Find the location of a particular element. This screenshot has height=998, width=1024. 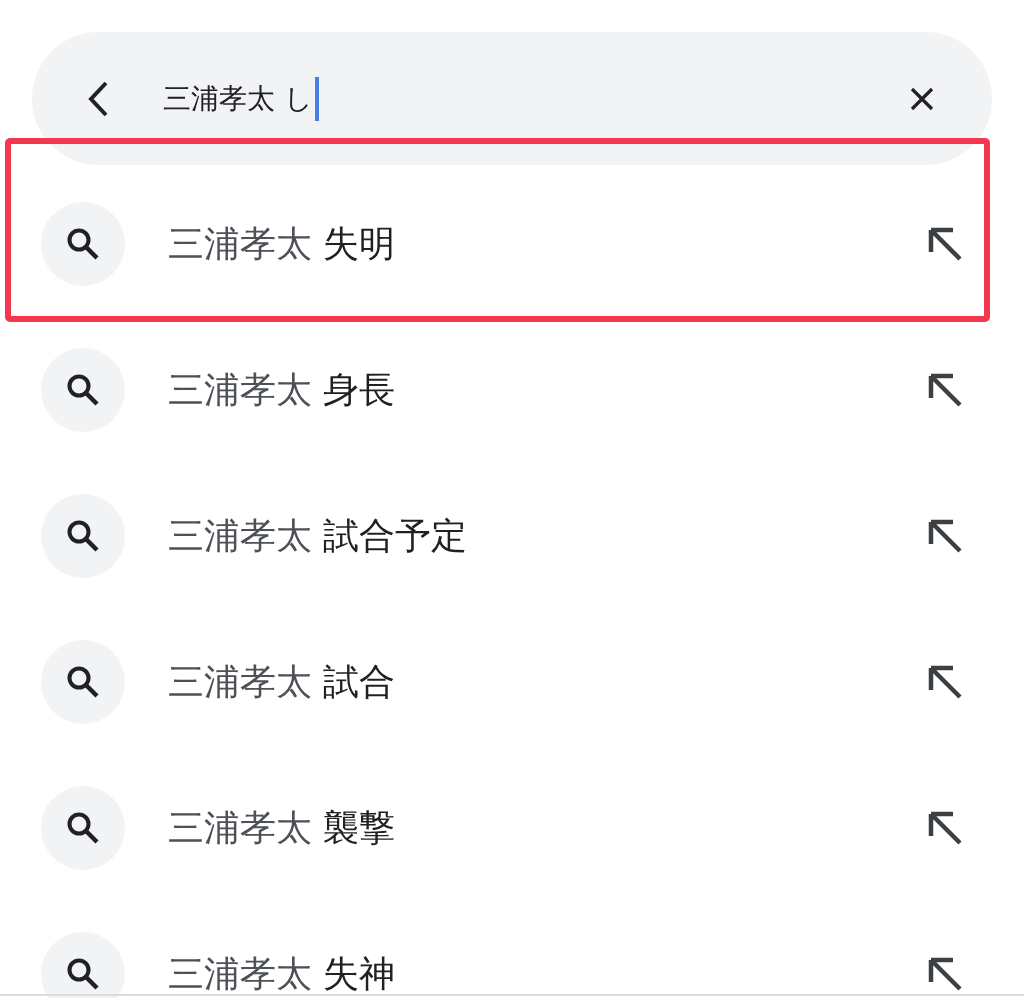

suggestion-text: 三浦孝太 試合予定 is located at coordinates (318, 536).